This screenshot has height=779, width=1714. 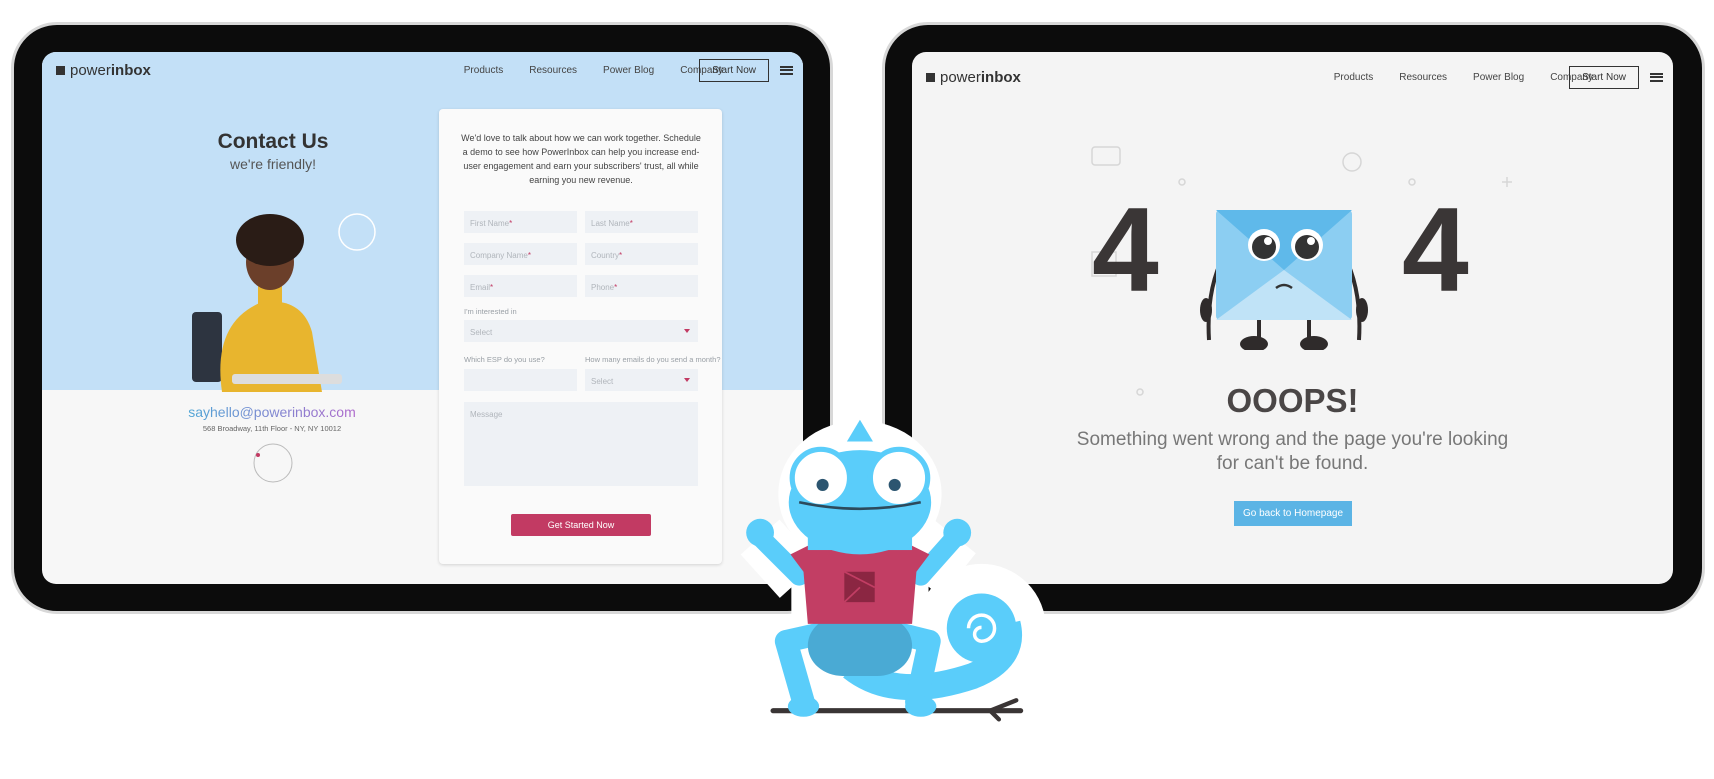 What do you see at coordinates (641, 286) in the screenshot?
I see `phone-input: Phone*` at bounding box center [641, 286].